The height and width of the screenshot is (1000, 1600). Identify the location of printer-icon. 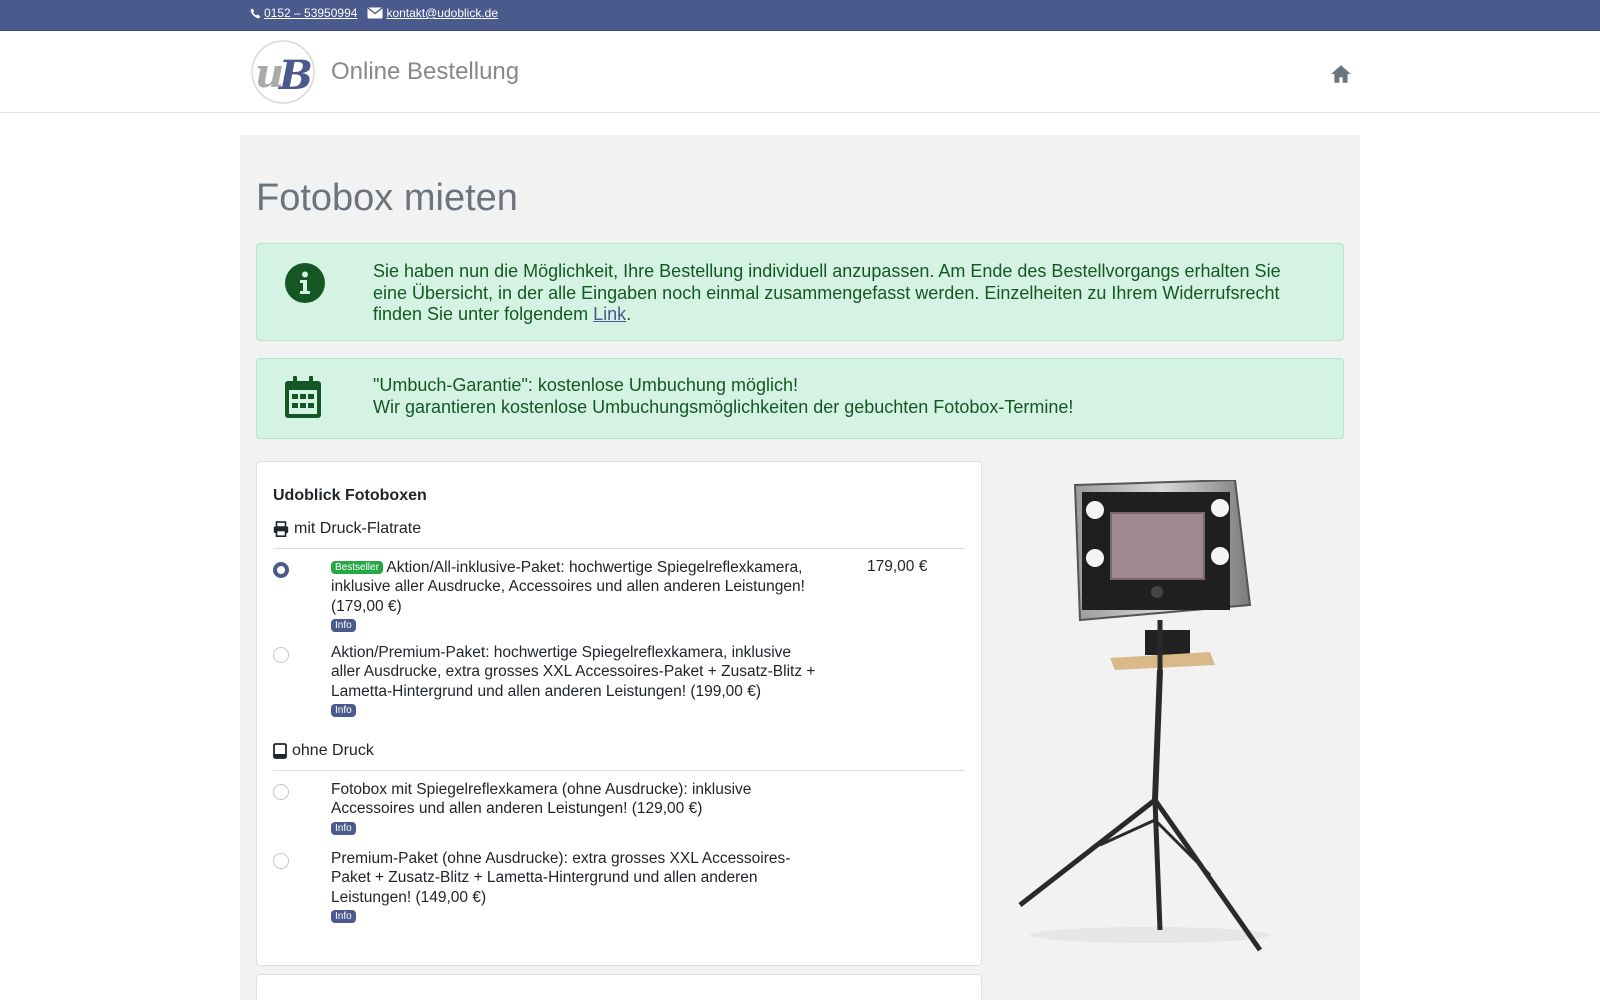
(281, 529).